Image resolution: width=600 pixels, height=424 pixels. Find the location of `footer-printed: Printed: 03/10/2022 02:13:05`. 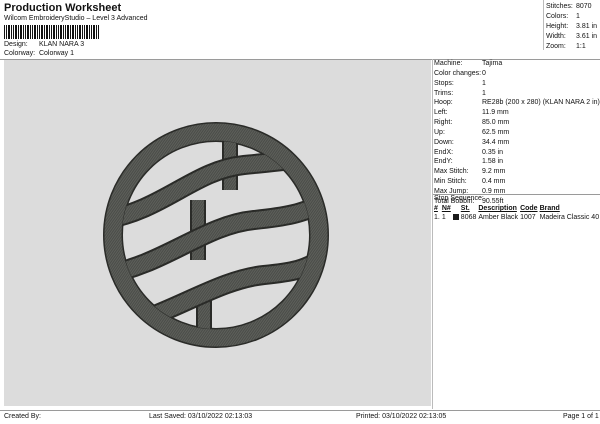

footer-printed: Printed: 03/10/2022 02:13:05 is located at coordinates (401, 416).